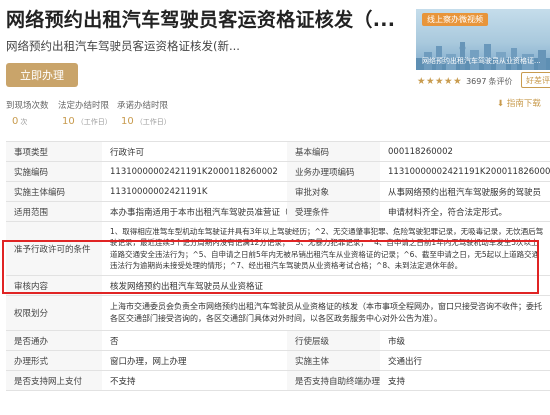 This screenshot has height=415, width=550. Describe the element at coordinates (54, 248) in the screenshot. I see `table-key: 准予行政许可的条件` at that location.